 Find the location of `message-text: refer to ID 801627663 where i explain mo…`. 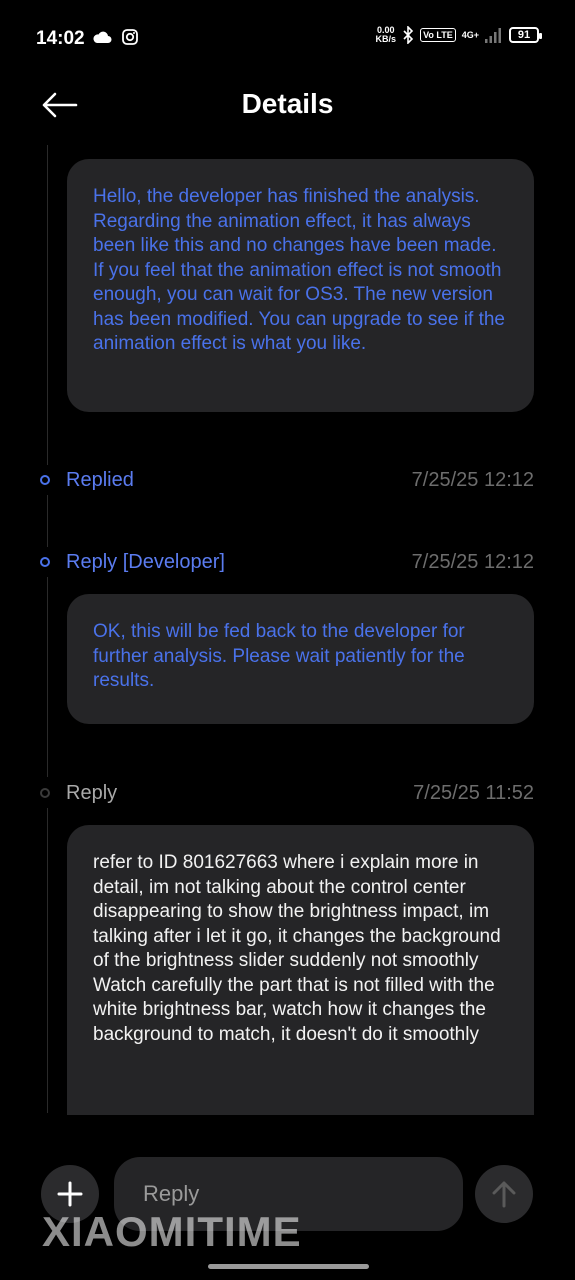

message-text: refer to ID 801627663 where i explain mo… is located at coordinates (297, 948).